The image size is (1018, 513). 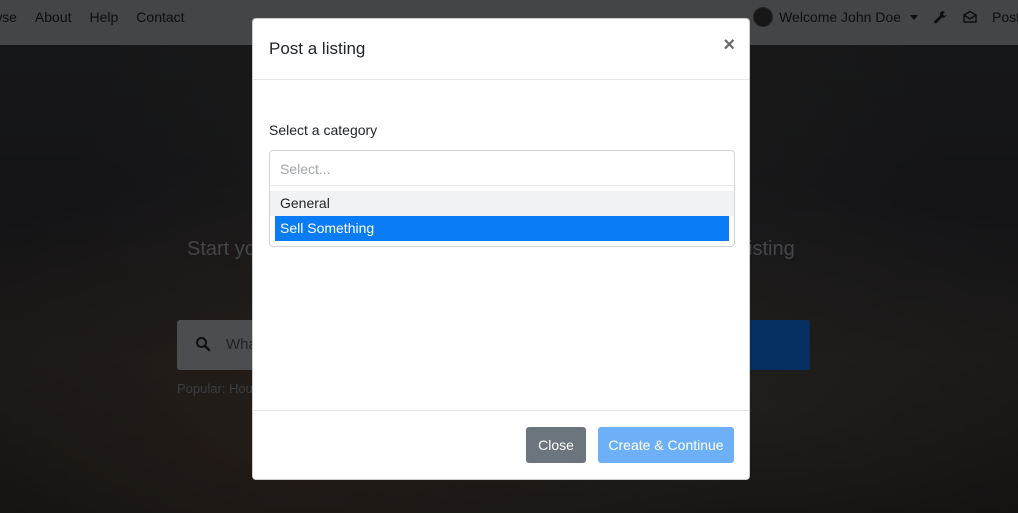 What do you see at coordinates (502, 203) in the screenshot?
I see `category-option-general: General` at bounding box center [502, 203].